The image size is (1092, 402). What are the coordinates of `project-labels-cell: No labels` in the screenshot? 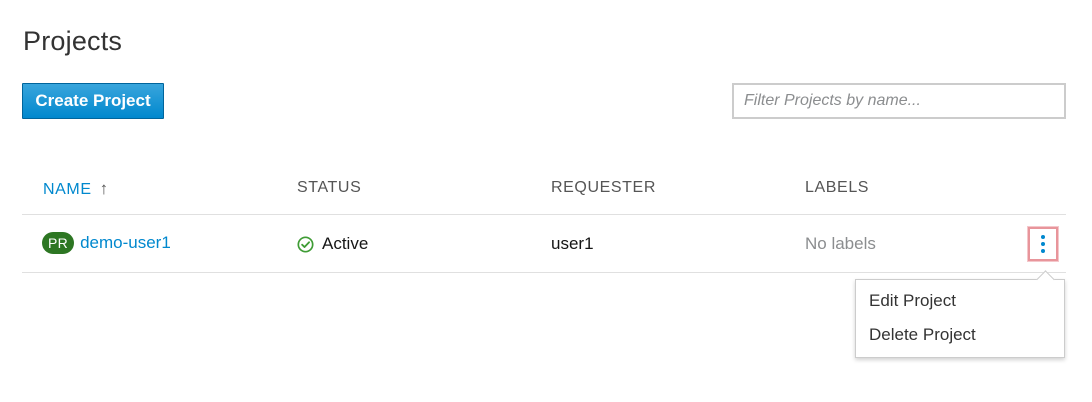 It's located at (840, 243).